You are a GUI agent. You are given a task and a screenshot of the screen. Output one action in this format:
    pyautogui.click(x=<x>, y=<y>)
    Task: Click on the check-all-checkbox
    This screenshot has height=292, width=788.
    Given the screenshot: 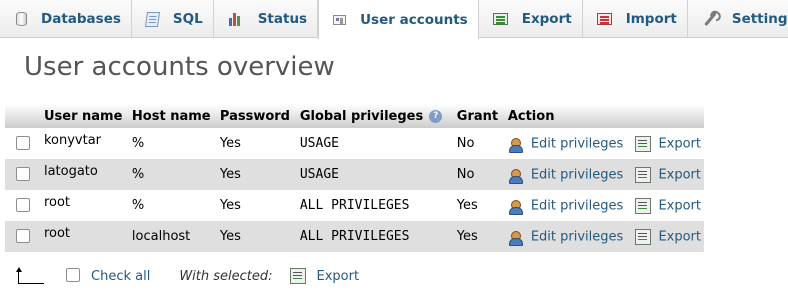 What is the action you would take?
    pyautogui.click(x=73, y=275)
    